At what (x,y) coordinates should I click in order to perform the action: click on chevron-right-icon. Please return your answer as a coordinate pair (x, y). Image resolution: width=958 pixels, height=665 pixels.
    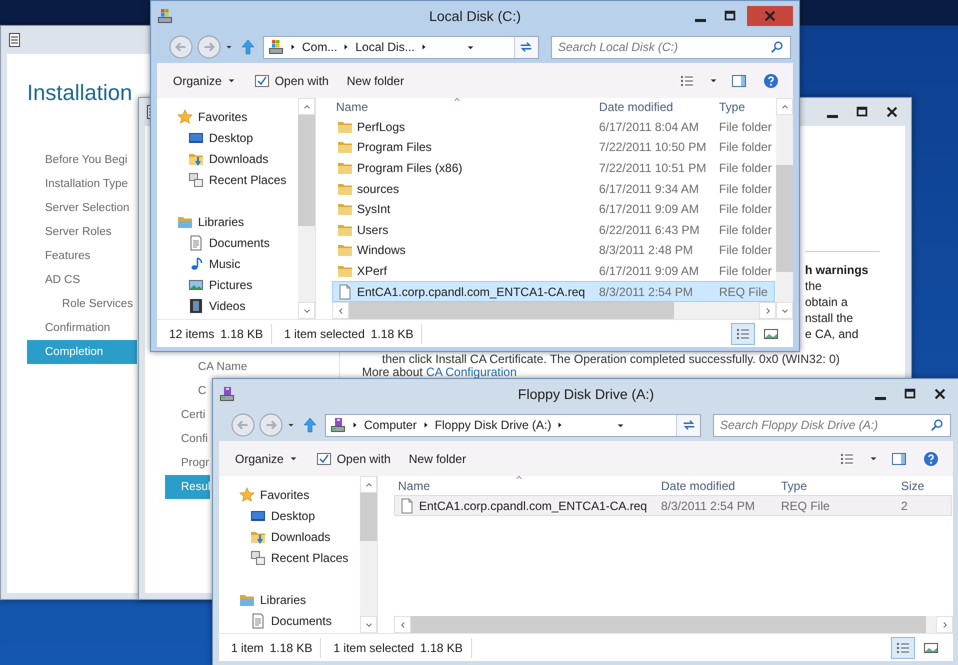
    Looking at the image, I should click on (293, 47).